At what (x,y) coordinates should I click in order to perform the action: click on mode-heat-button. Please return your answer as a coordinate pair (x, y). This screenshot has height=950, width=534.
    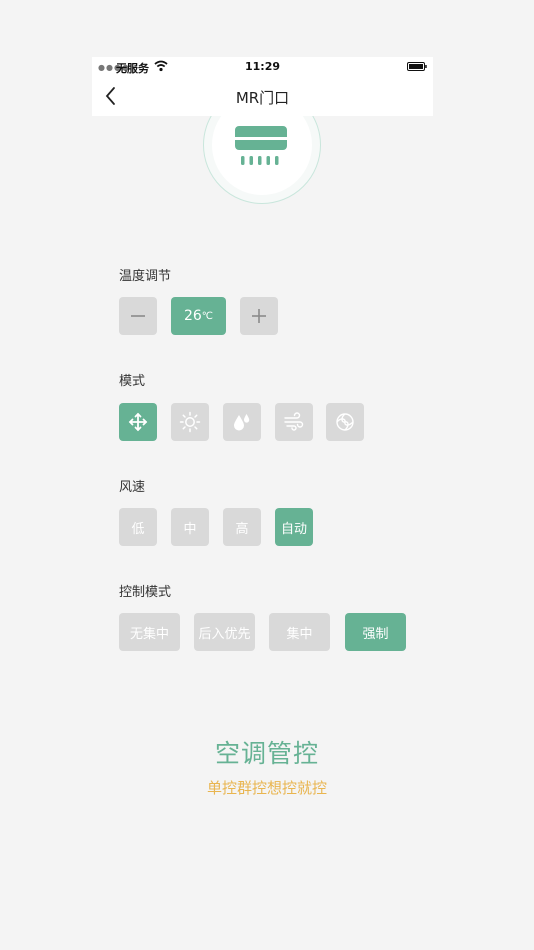
    Looking at the image, I should click on (190, 422).